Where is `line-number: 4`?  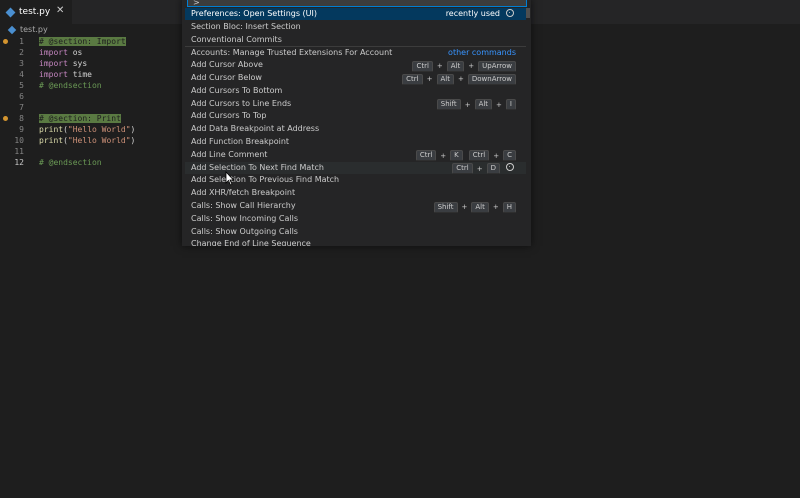 line-number: 4 is located at coordinates (21, 74).